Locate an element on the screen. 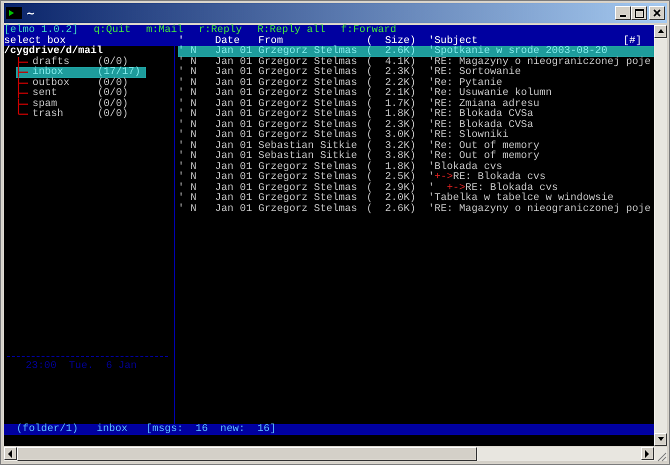  arrow-up-icon is located at coordinates (660, 32).